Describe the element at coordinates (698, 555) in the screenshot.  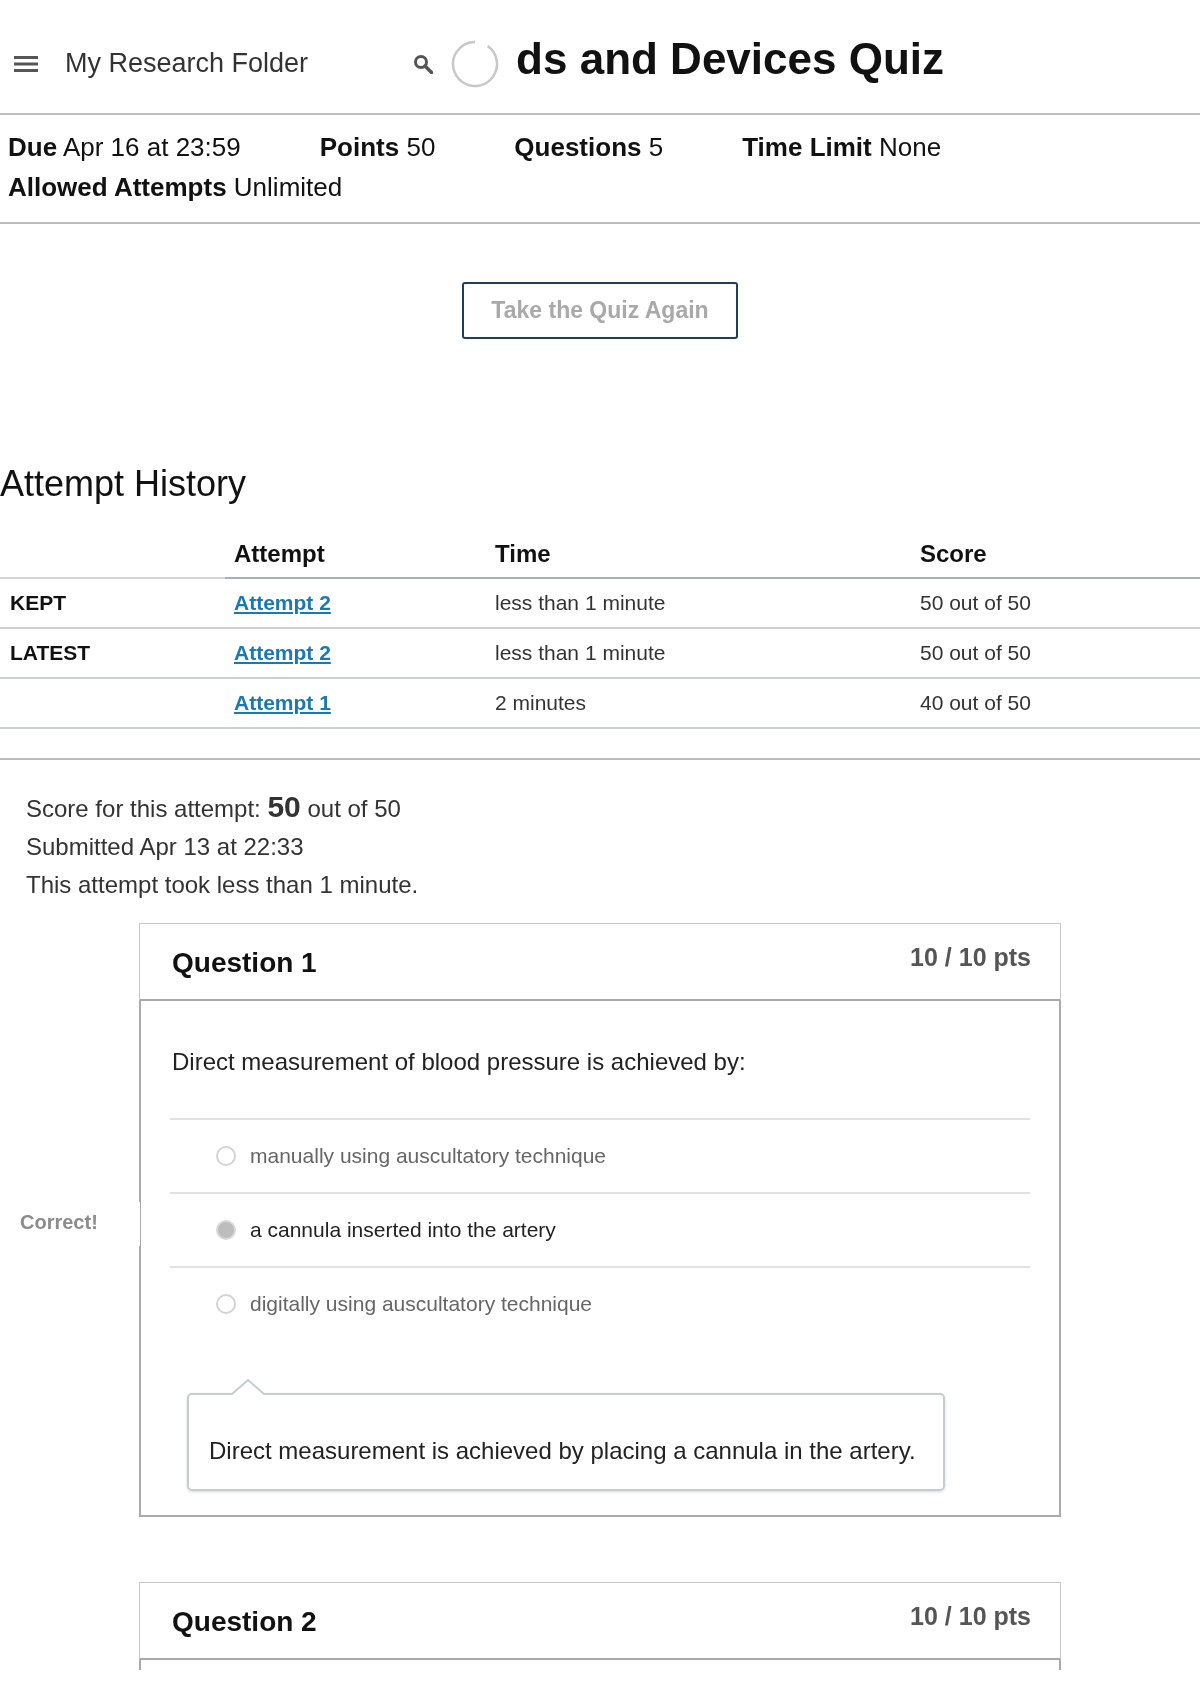
I see `column-header: Time` at that location.